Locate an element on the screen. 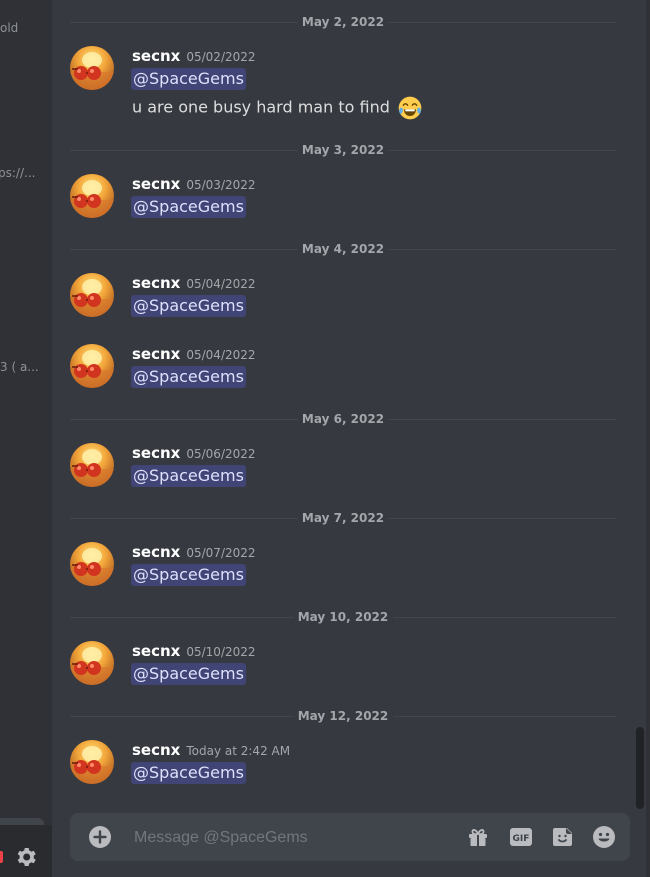 Image resolution: width=650 pixels, height=877 pixels. sticker-icon is located at coordinates (563, 837).